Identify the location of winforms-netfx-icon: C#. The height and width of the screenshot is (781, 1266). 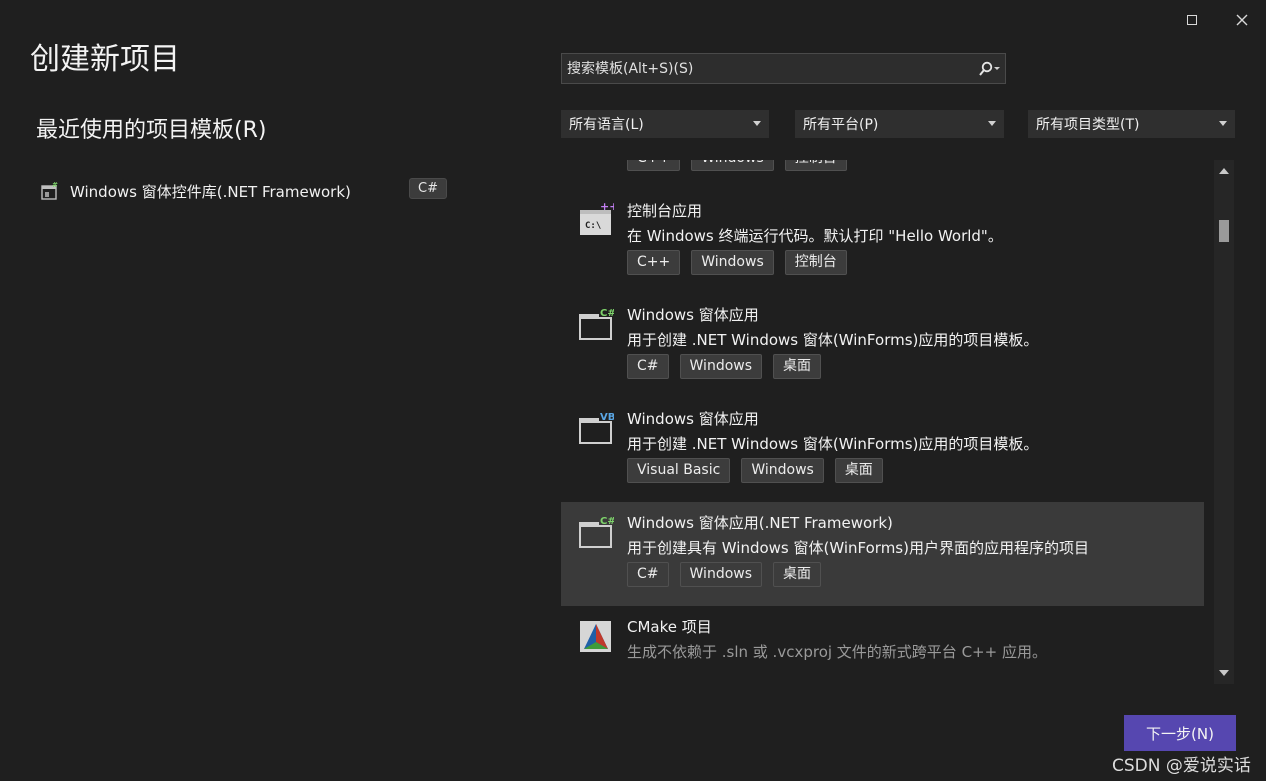
(596, 531).